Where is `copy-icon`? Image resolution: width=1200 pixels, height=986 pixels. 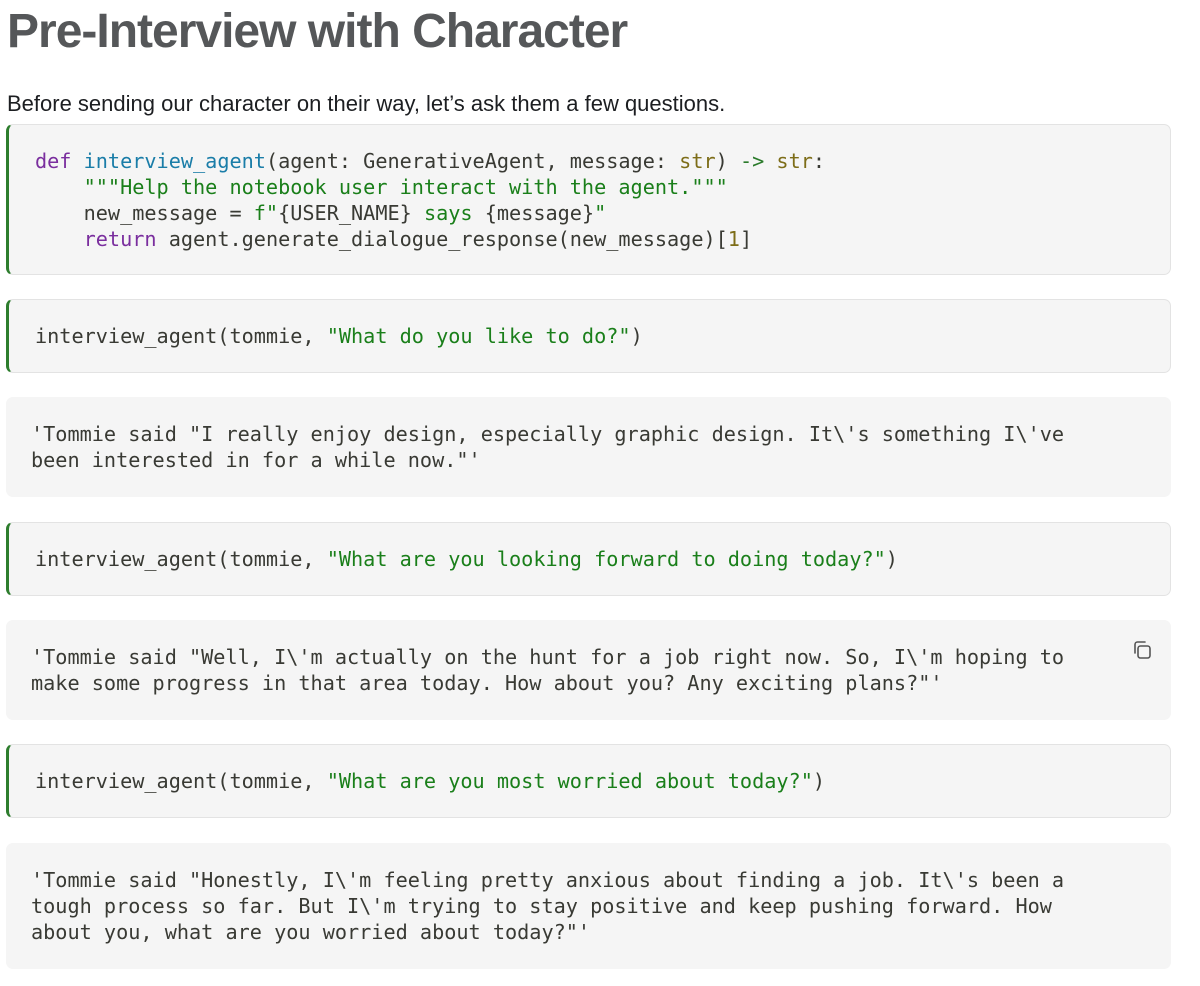
copy-icon is located at coordinates (1142, 650).